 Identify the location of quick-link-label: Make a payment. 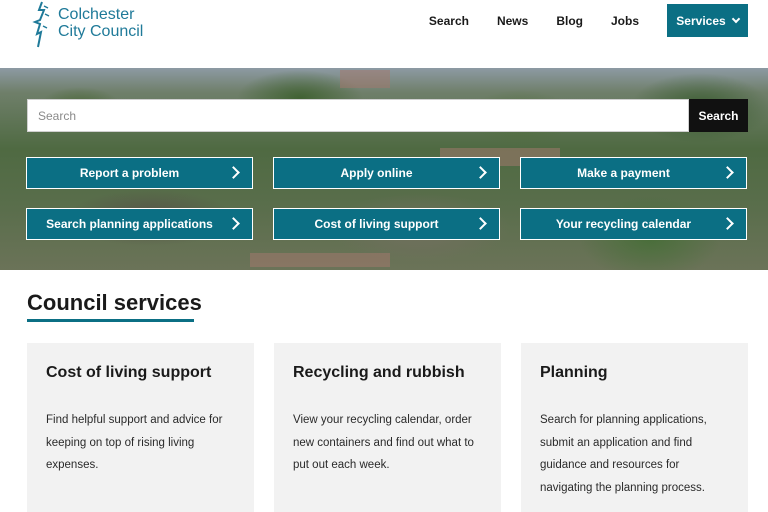
(623, 173).